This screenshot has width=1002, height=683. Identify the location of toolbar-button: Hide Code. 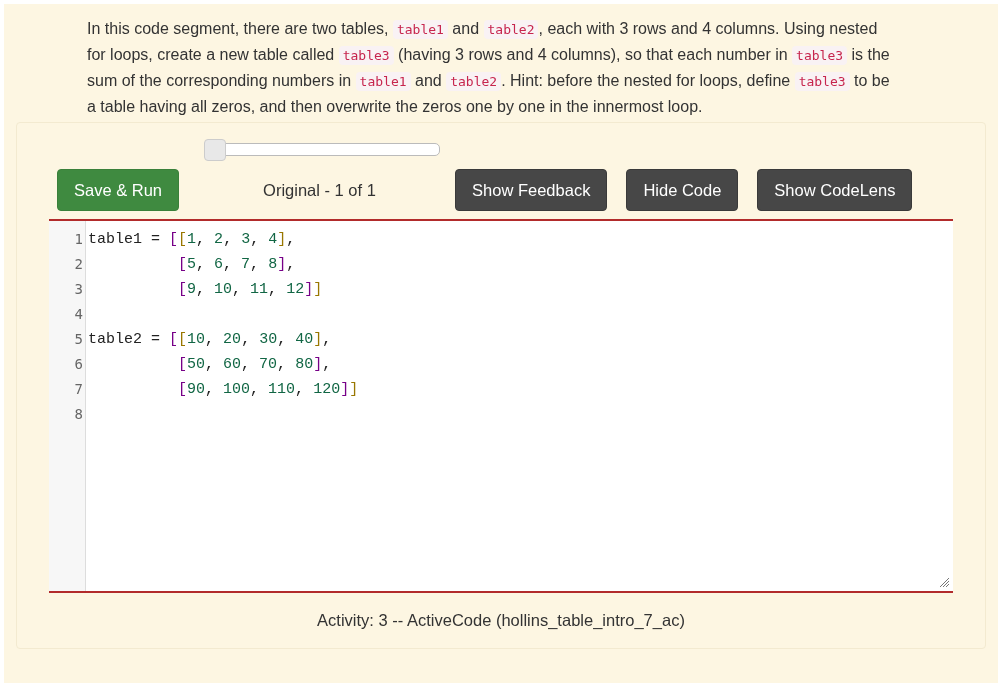
(682, 190).